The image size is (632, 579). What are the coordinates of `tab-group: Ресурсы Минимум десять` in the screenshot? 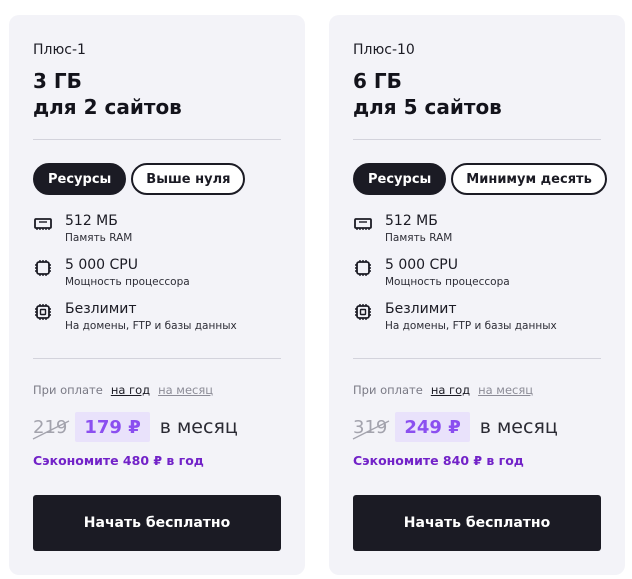 It's located at (480, 179).